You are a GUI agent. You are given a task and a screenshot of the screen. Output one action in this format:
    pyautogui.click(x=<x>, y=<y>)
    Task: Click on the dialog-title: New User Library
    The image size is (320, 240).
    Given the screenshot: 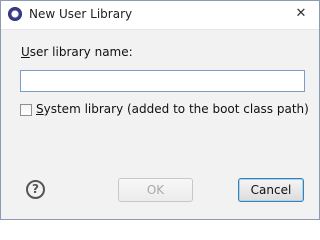 What is the action you would take?
    pyautogui.click(x=81, y=14)
    